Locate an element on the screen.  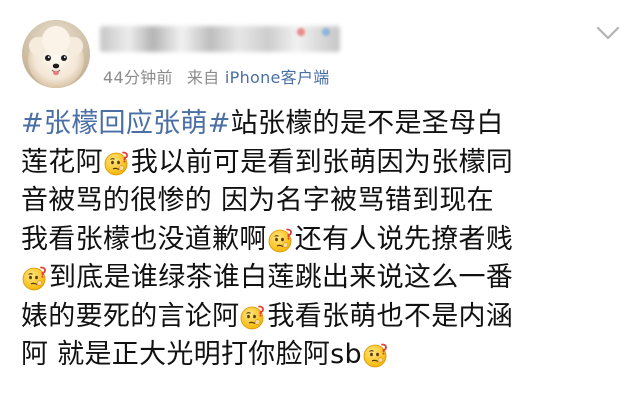
user-avatar is located at coordinates (56, 54).